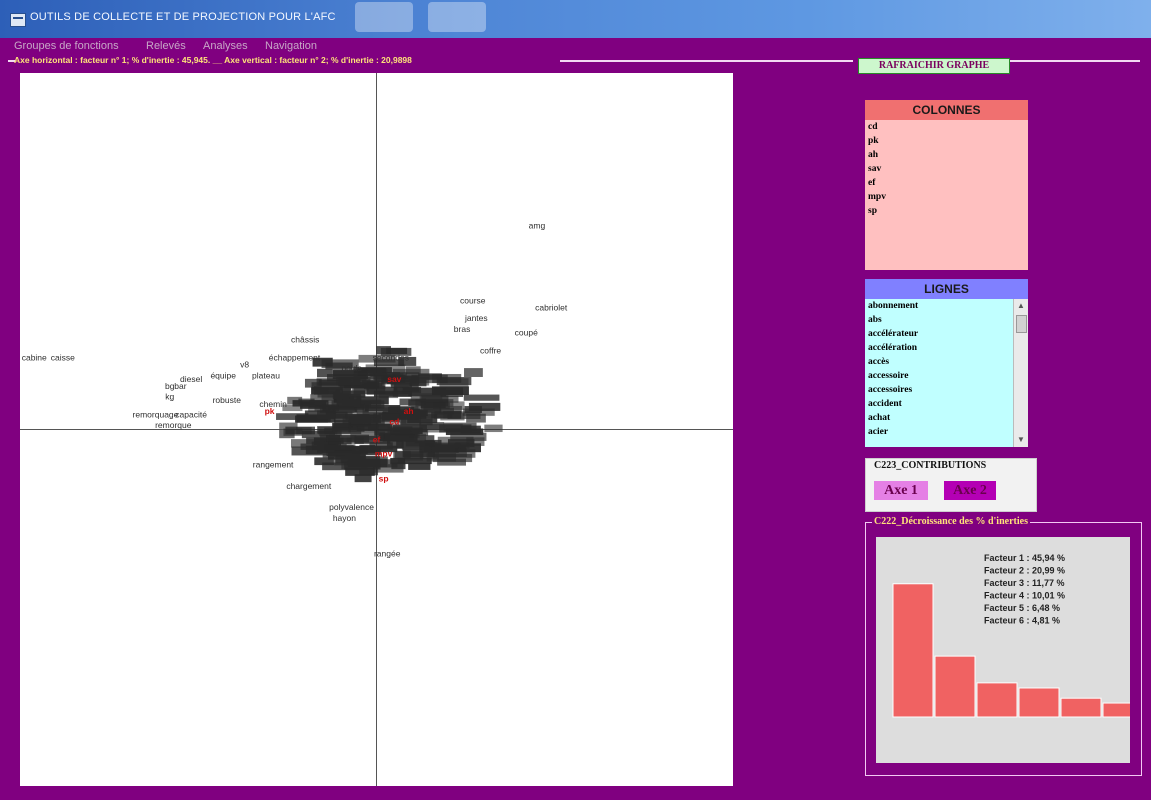 Image resolution: width=1151 pixels, height=800 pixels. I want to click on row-point-label: secondes, so click(391, 357).